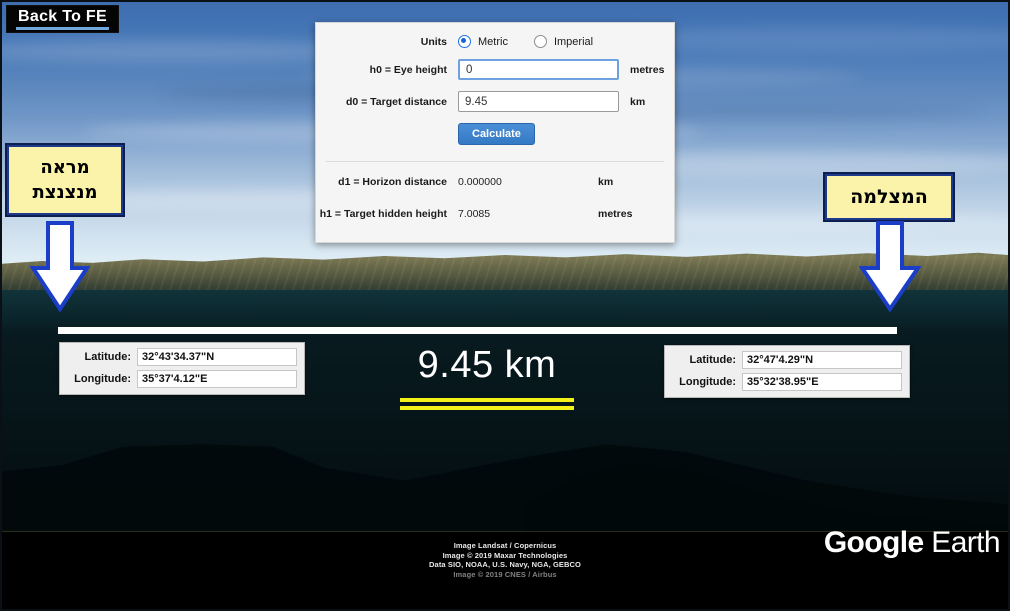 This screenshot has height=611, width=1010. Describe the element at coordinates (102, 379) in the screenshot. I see `longitude-label-left: Longitude:` at that location.